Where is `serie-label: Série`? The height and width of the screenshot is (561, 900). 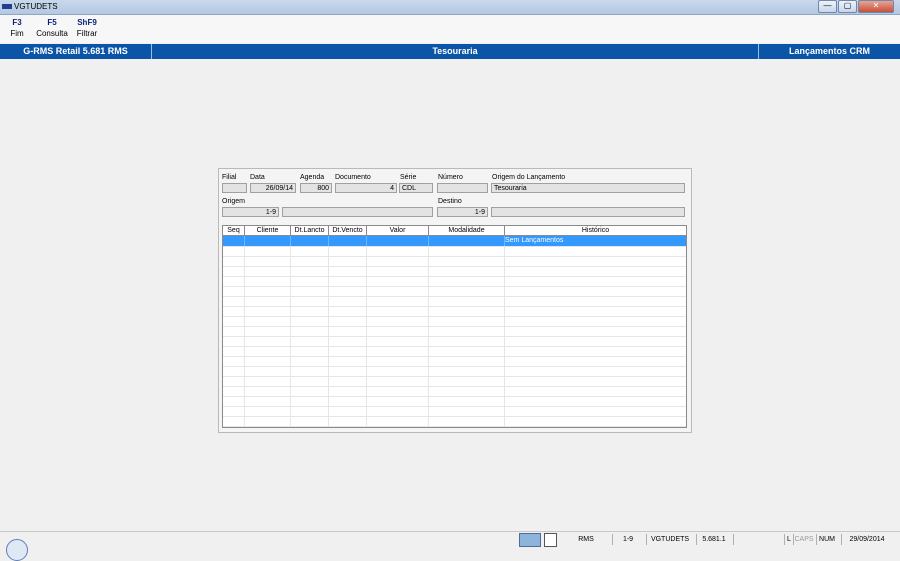
serie-label: Série is located at coordinates (408, 177).